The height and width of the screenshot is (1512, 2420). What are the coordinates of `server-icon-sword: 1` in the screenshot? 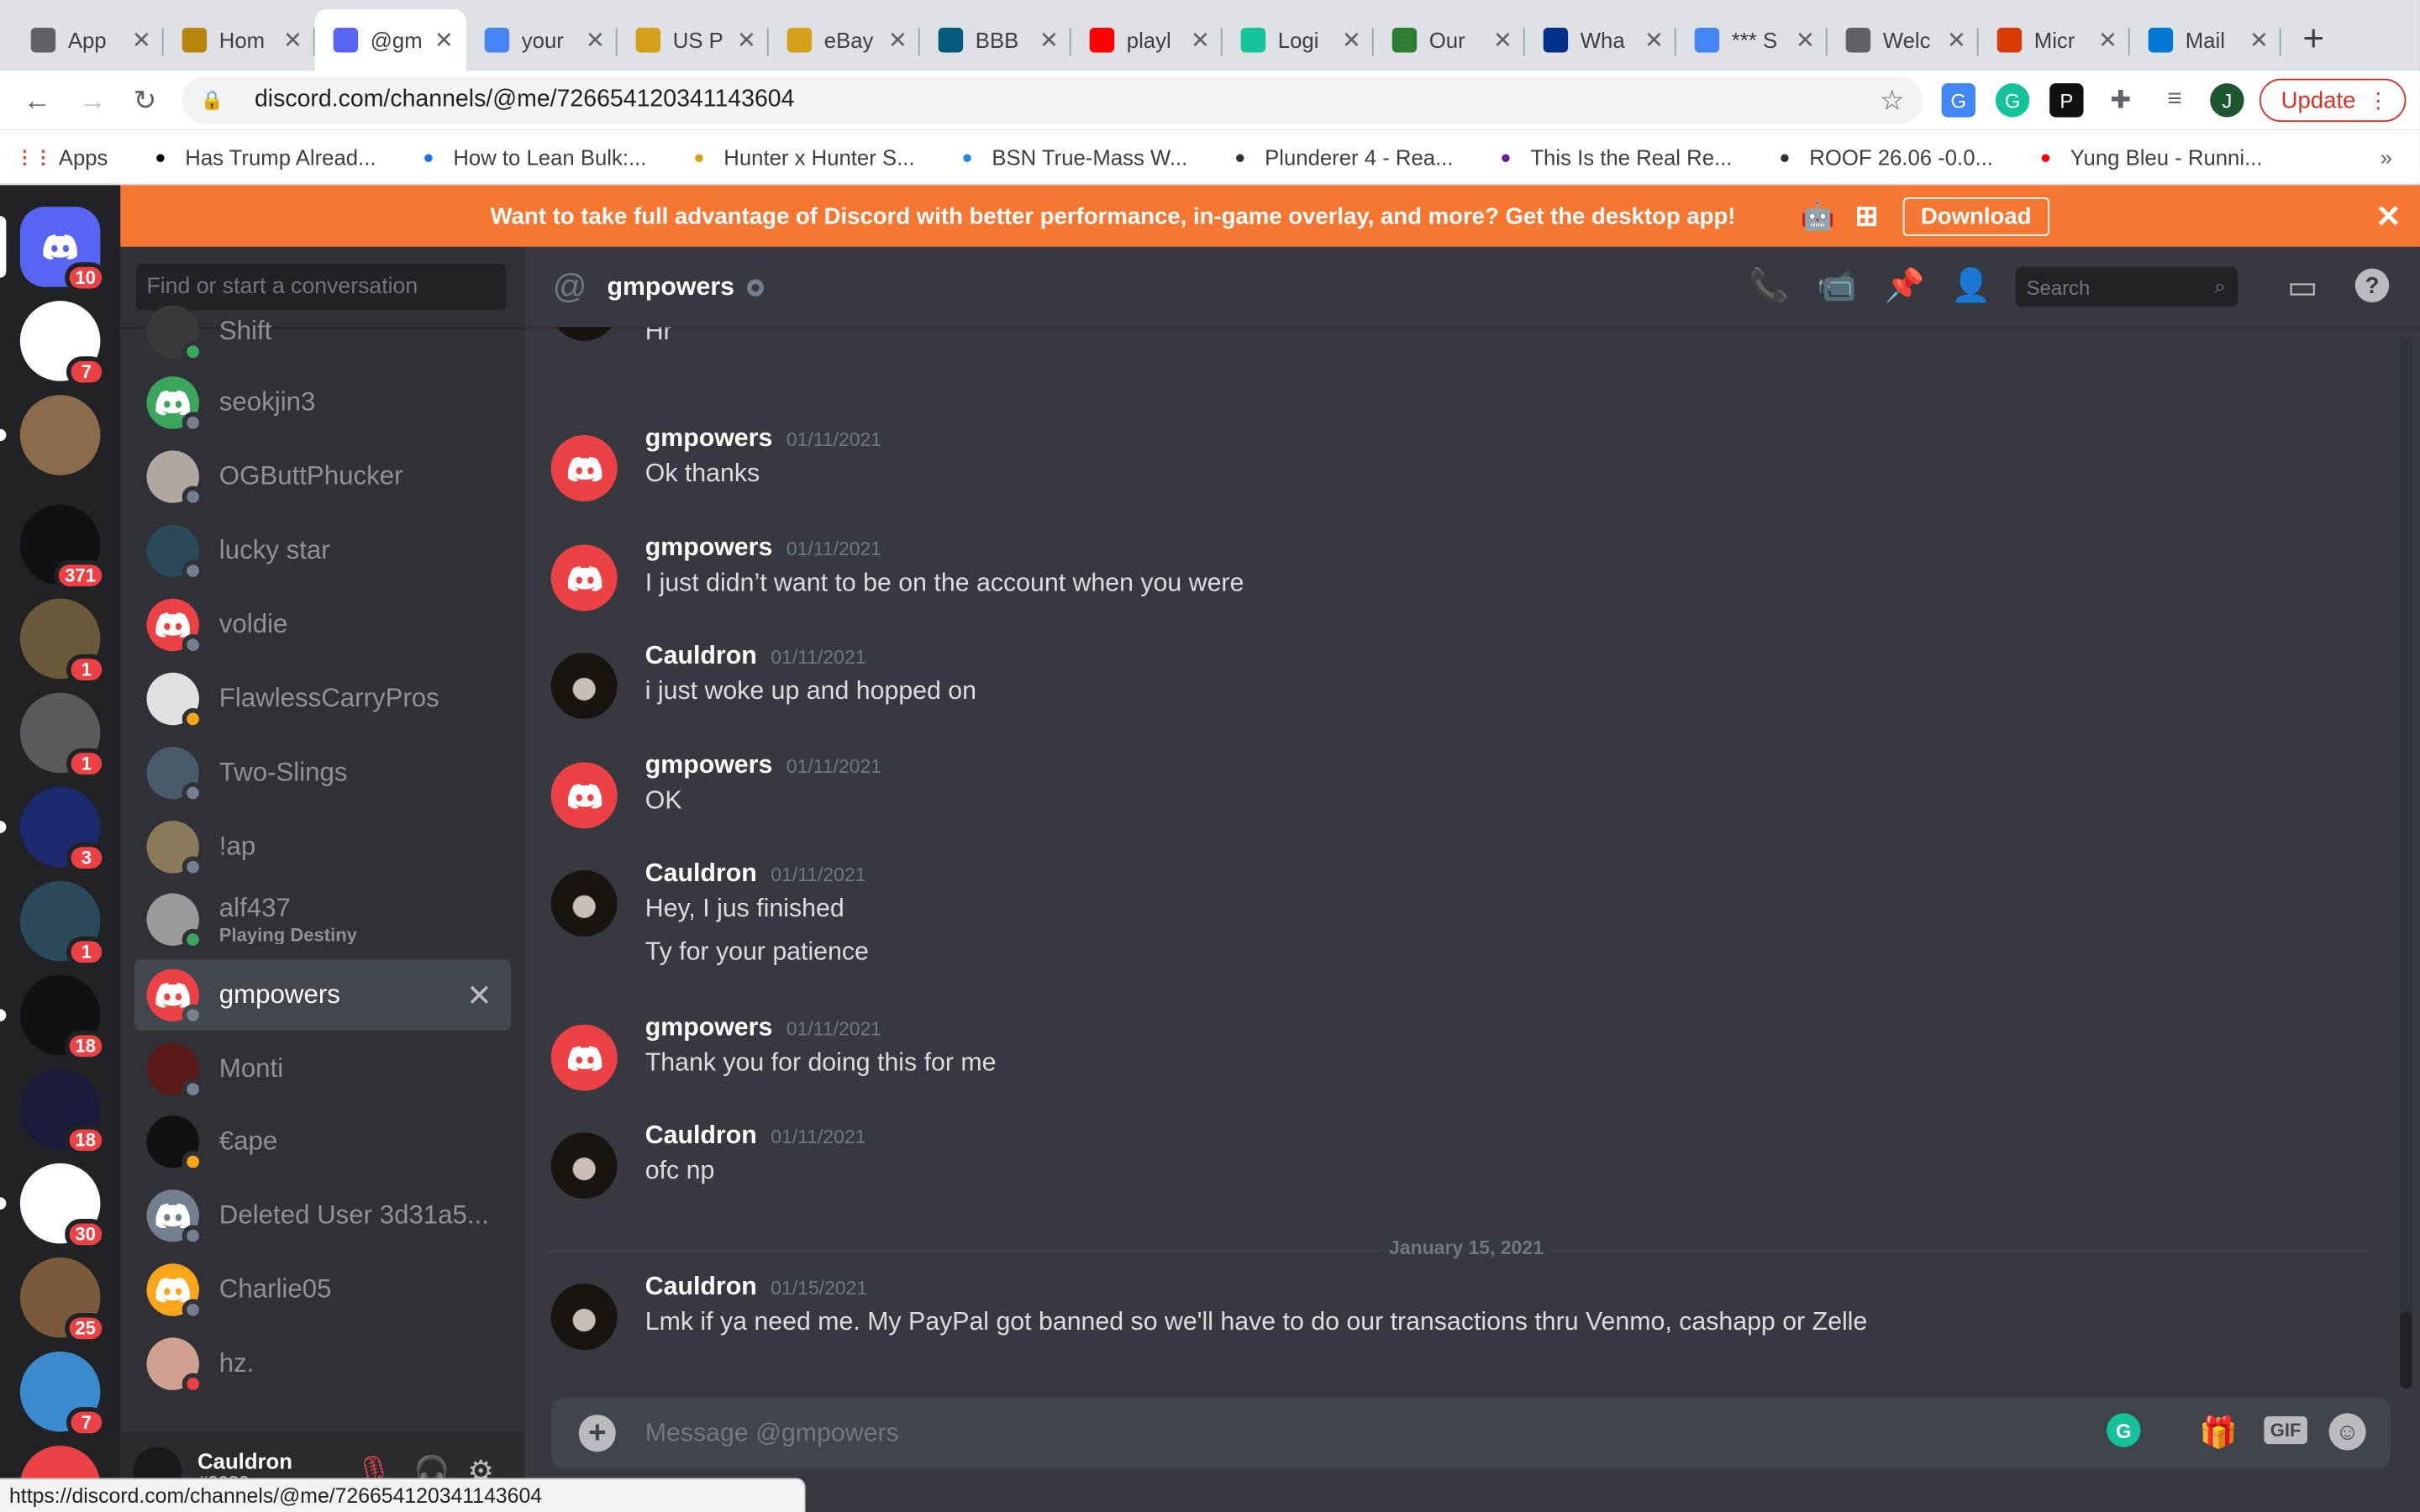 It's located at (63, 924).